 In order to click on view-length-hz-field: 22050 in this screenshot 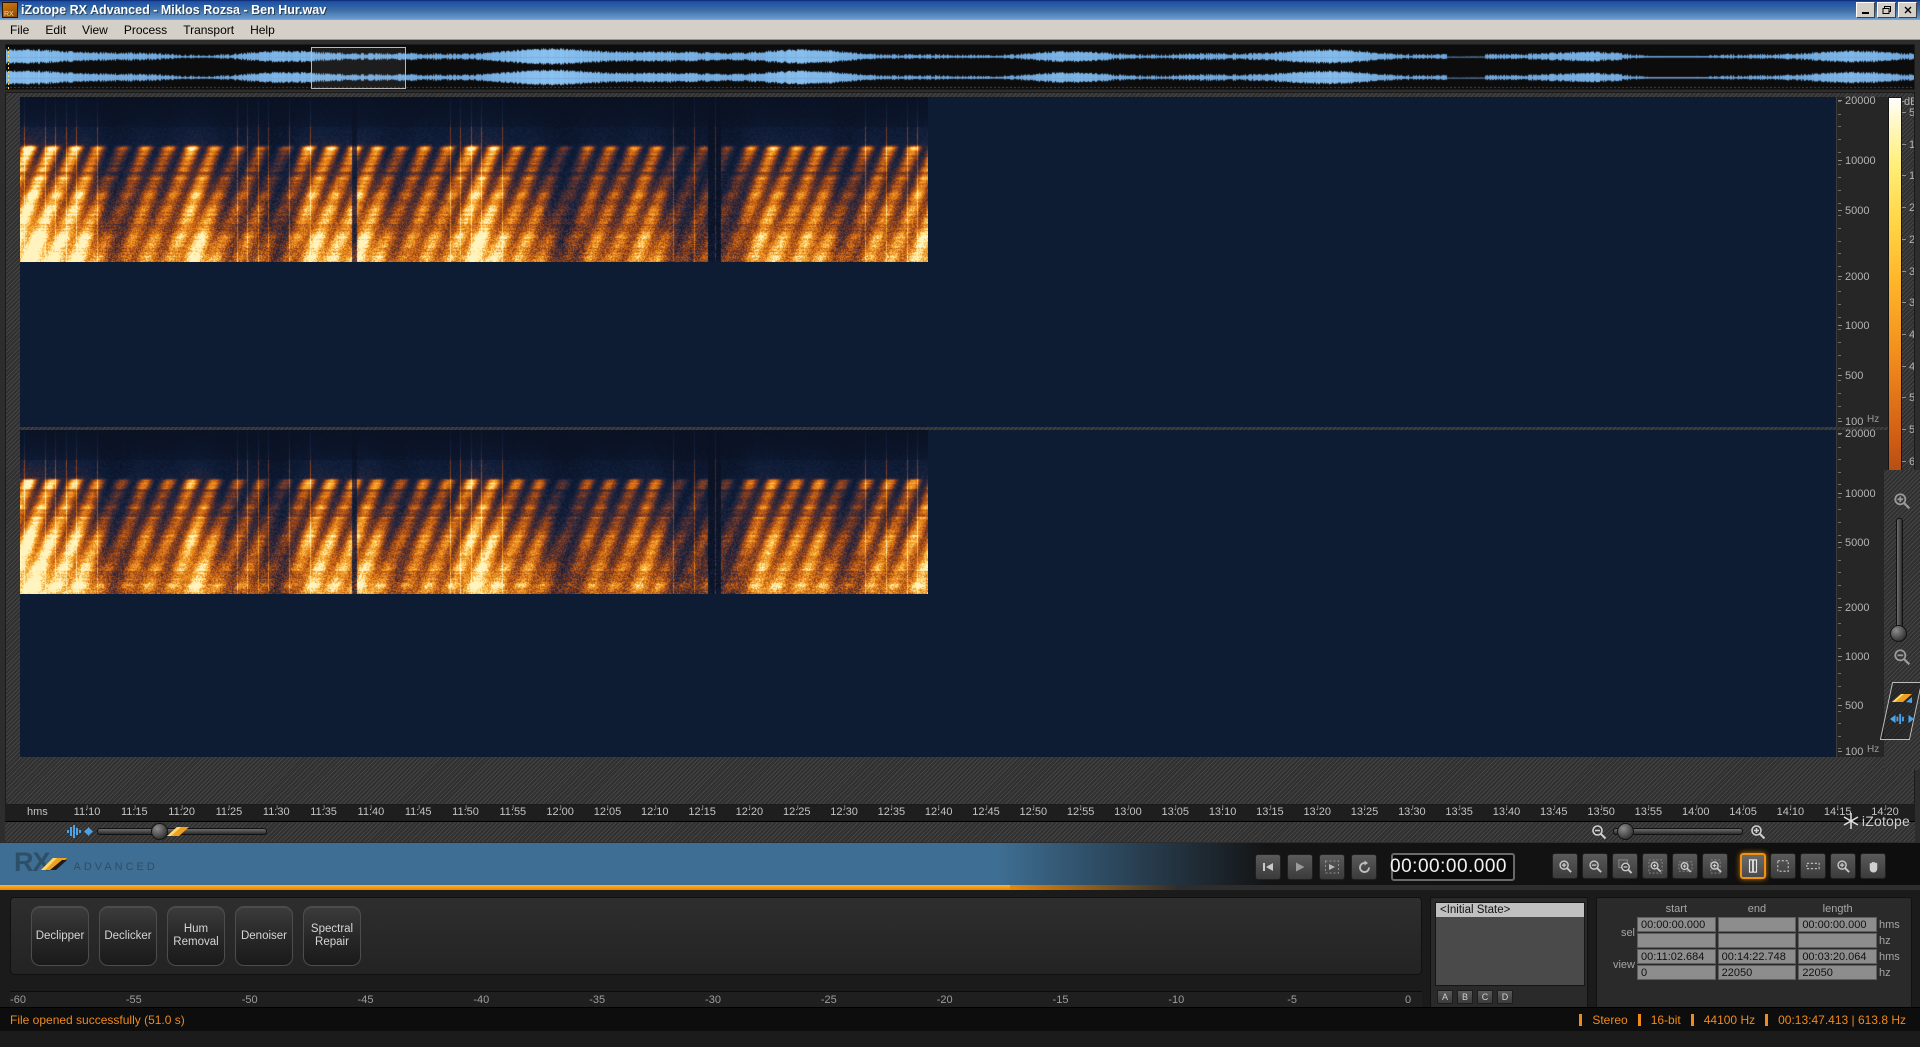, I will do `click(1837, 972)`.